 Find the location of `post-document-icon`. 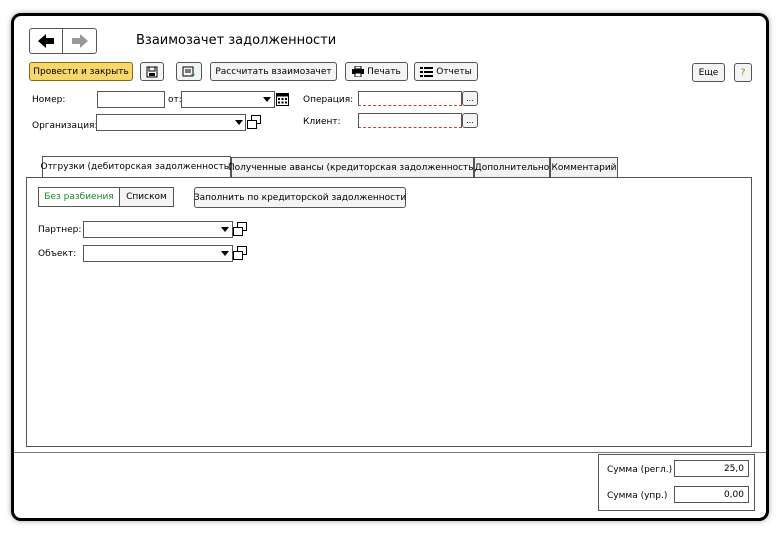

post-document-icon is located at coordinates (188, 71).